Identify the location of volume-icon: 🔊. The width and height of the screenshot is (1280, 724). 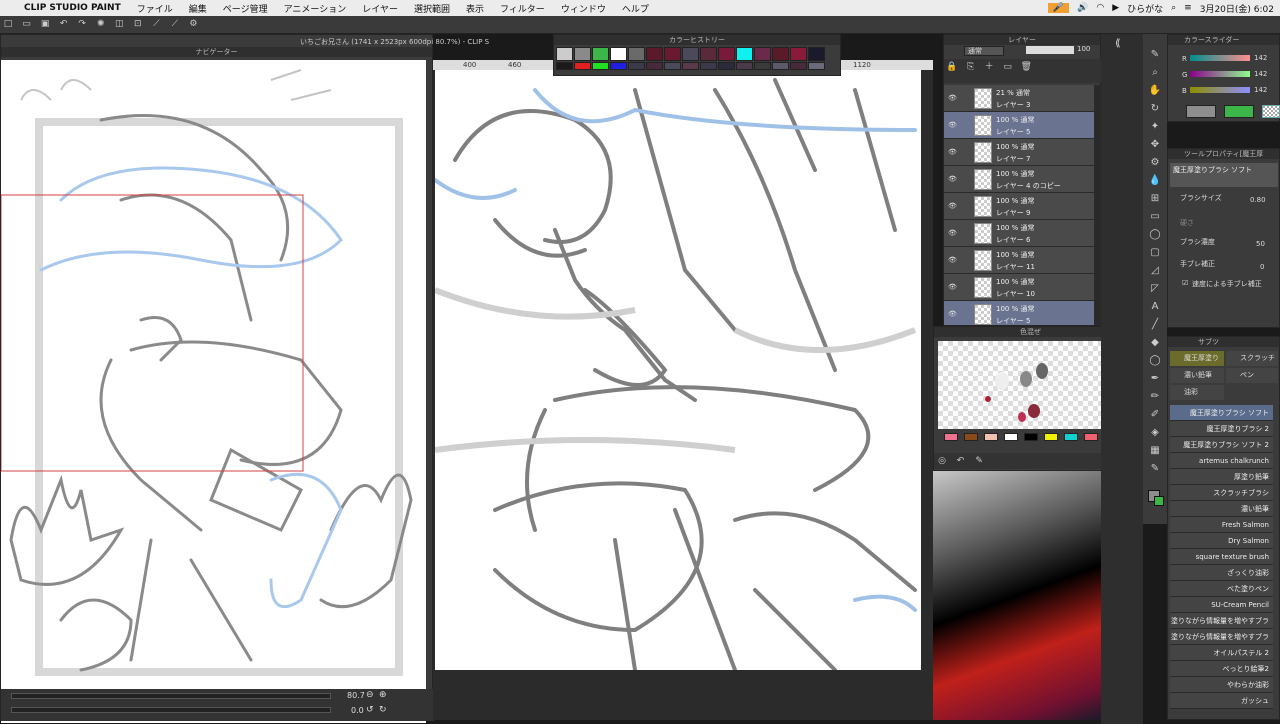
(1082, 8).